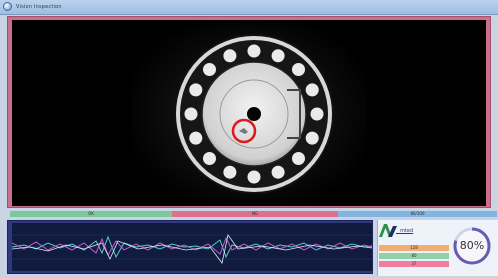 The width and height of the screenshot is (498, 278). I want to click on company-logo-text: _ mted, so click(405, 231).